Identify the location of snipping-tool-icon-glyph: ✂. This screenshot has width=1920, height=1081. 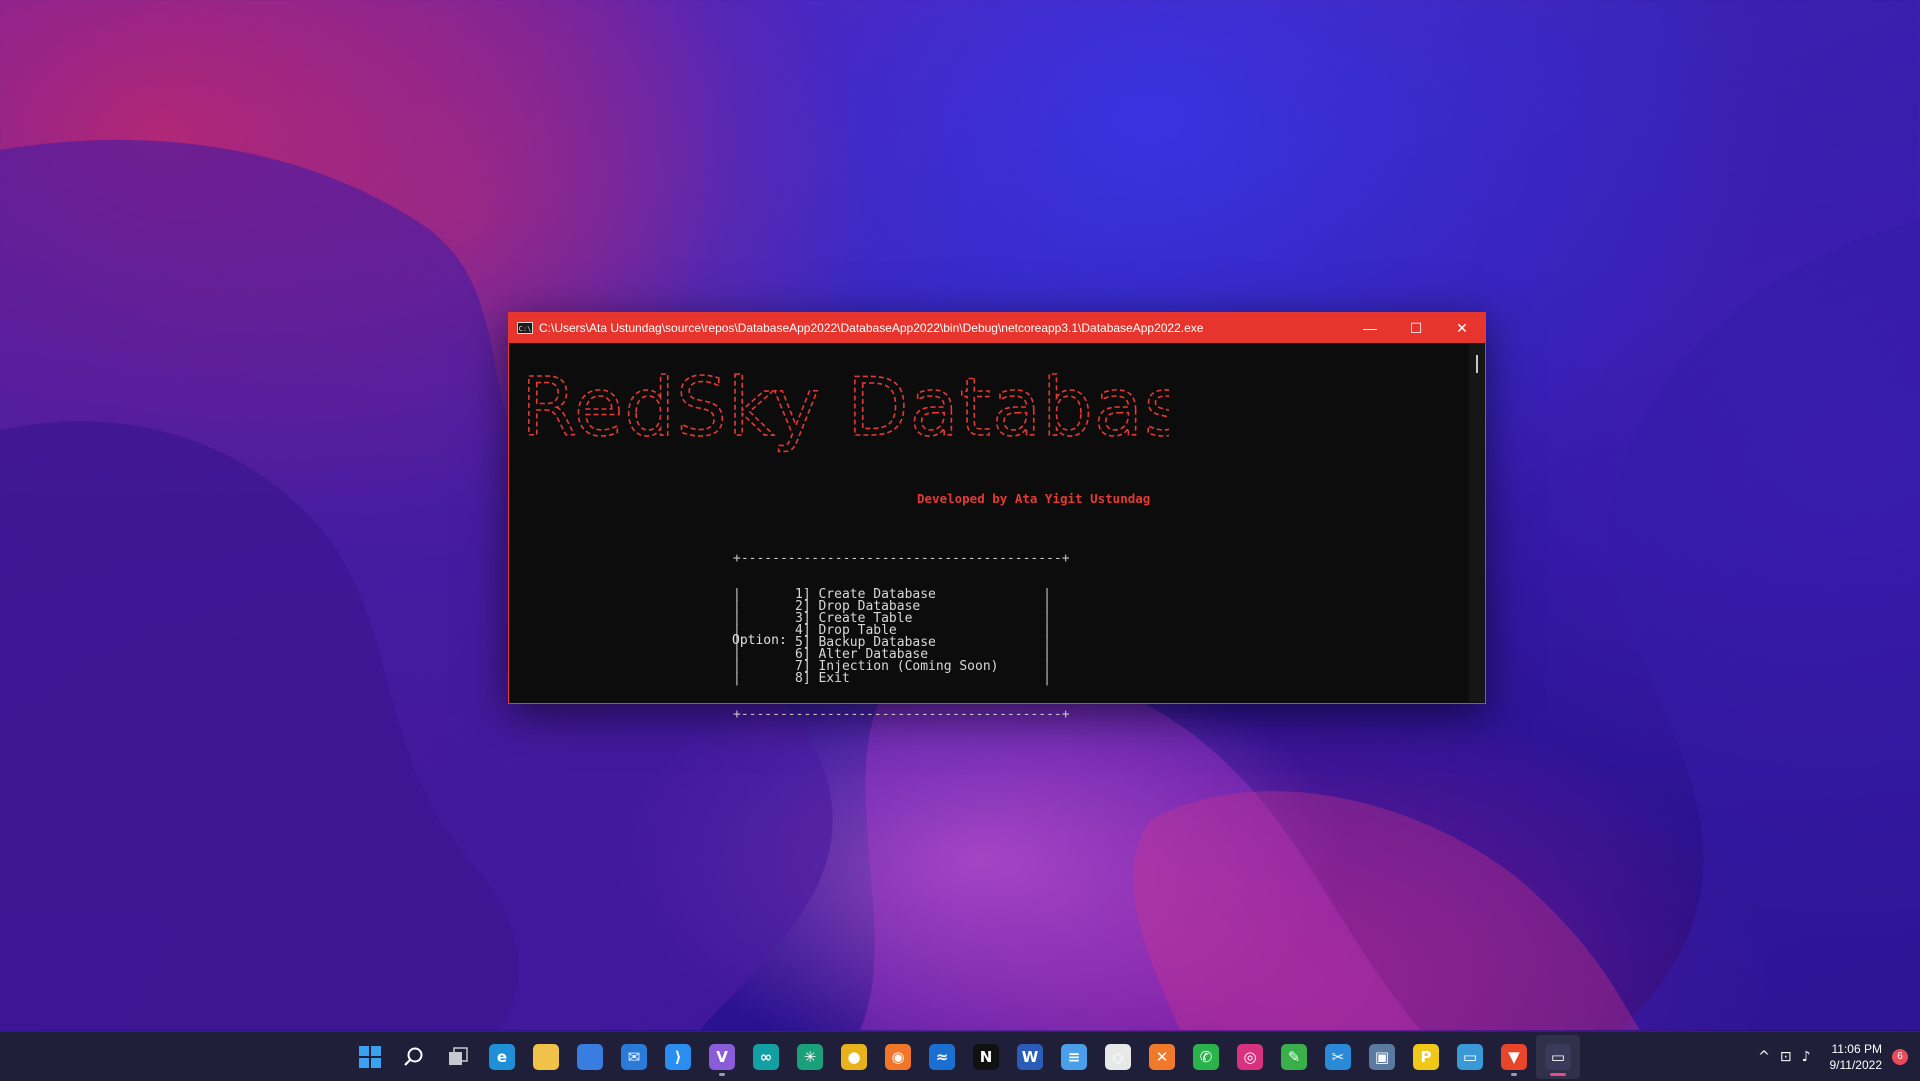
(1338, 1056).